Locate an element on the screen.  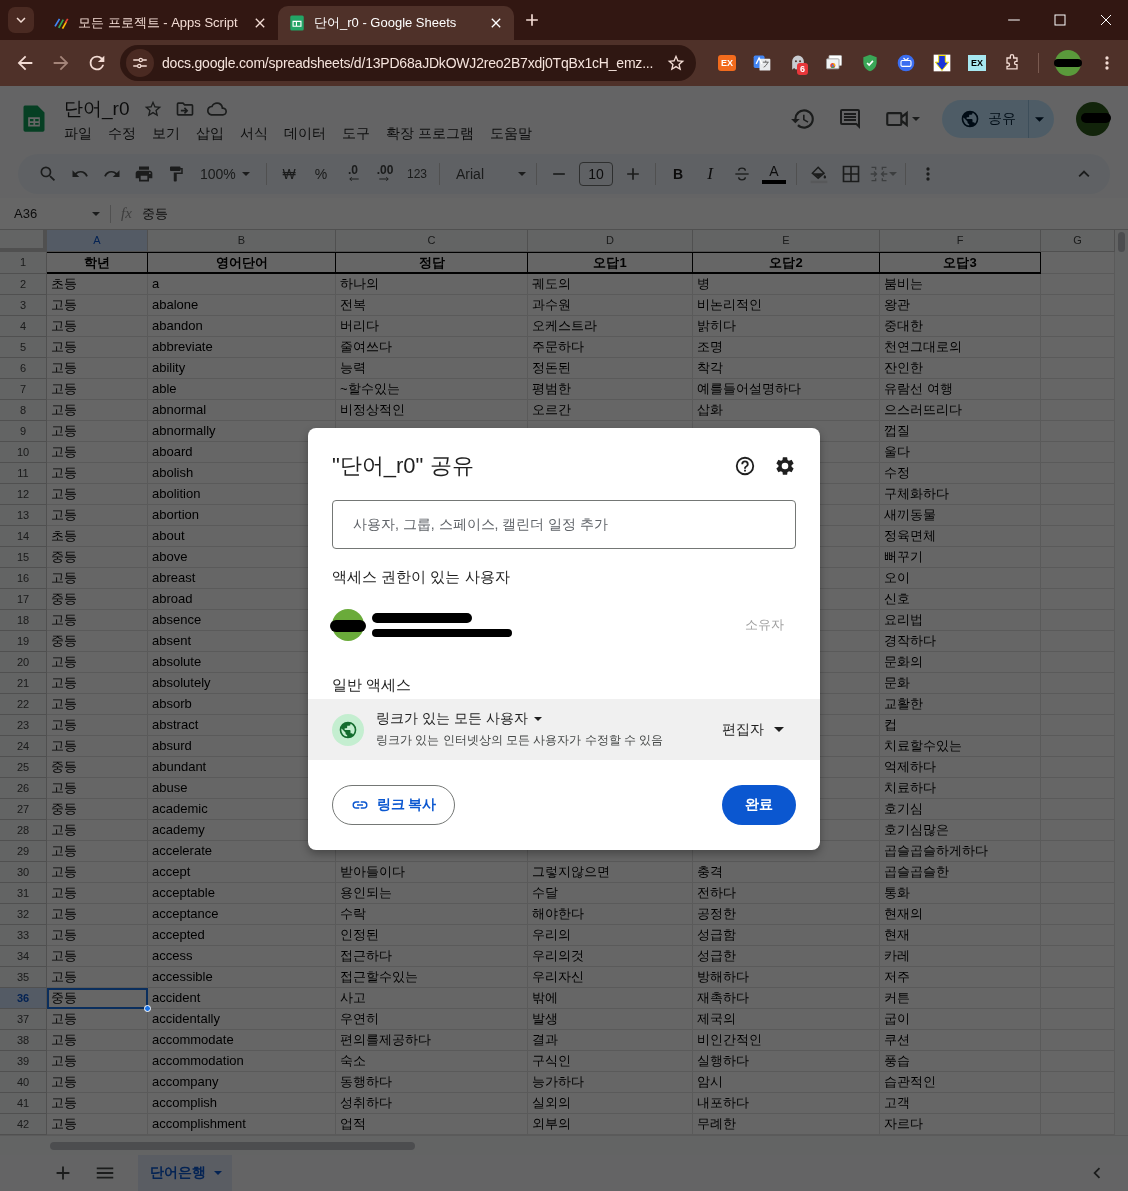
row-number: 7 is located at coordinates (23, 389).